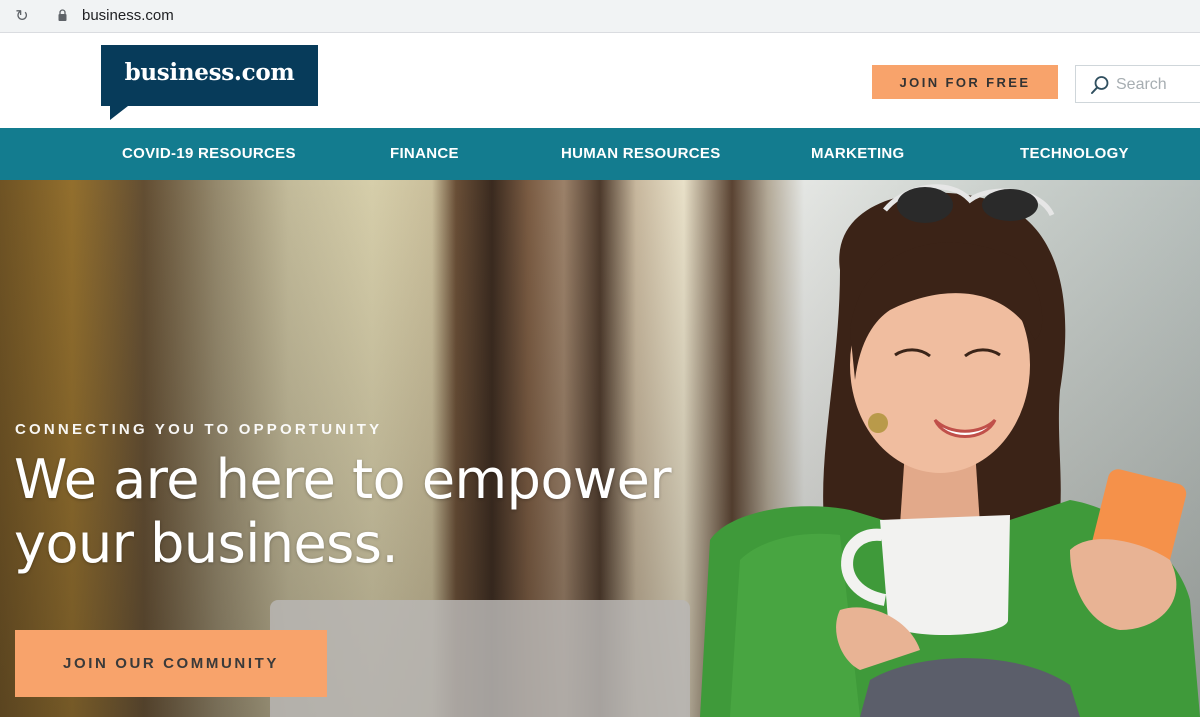 This screenshot has height=717, width=1200. Describe the element at coordinates (600, 80) in the screenshot. I see `site-header: business.com JOIN FOR FREE` at that location.